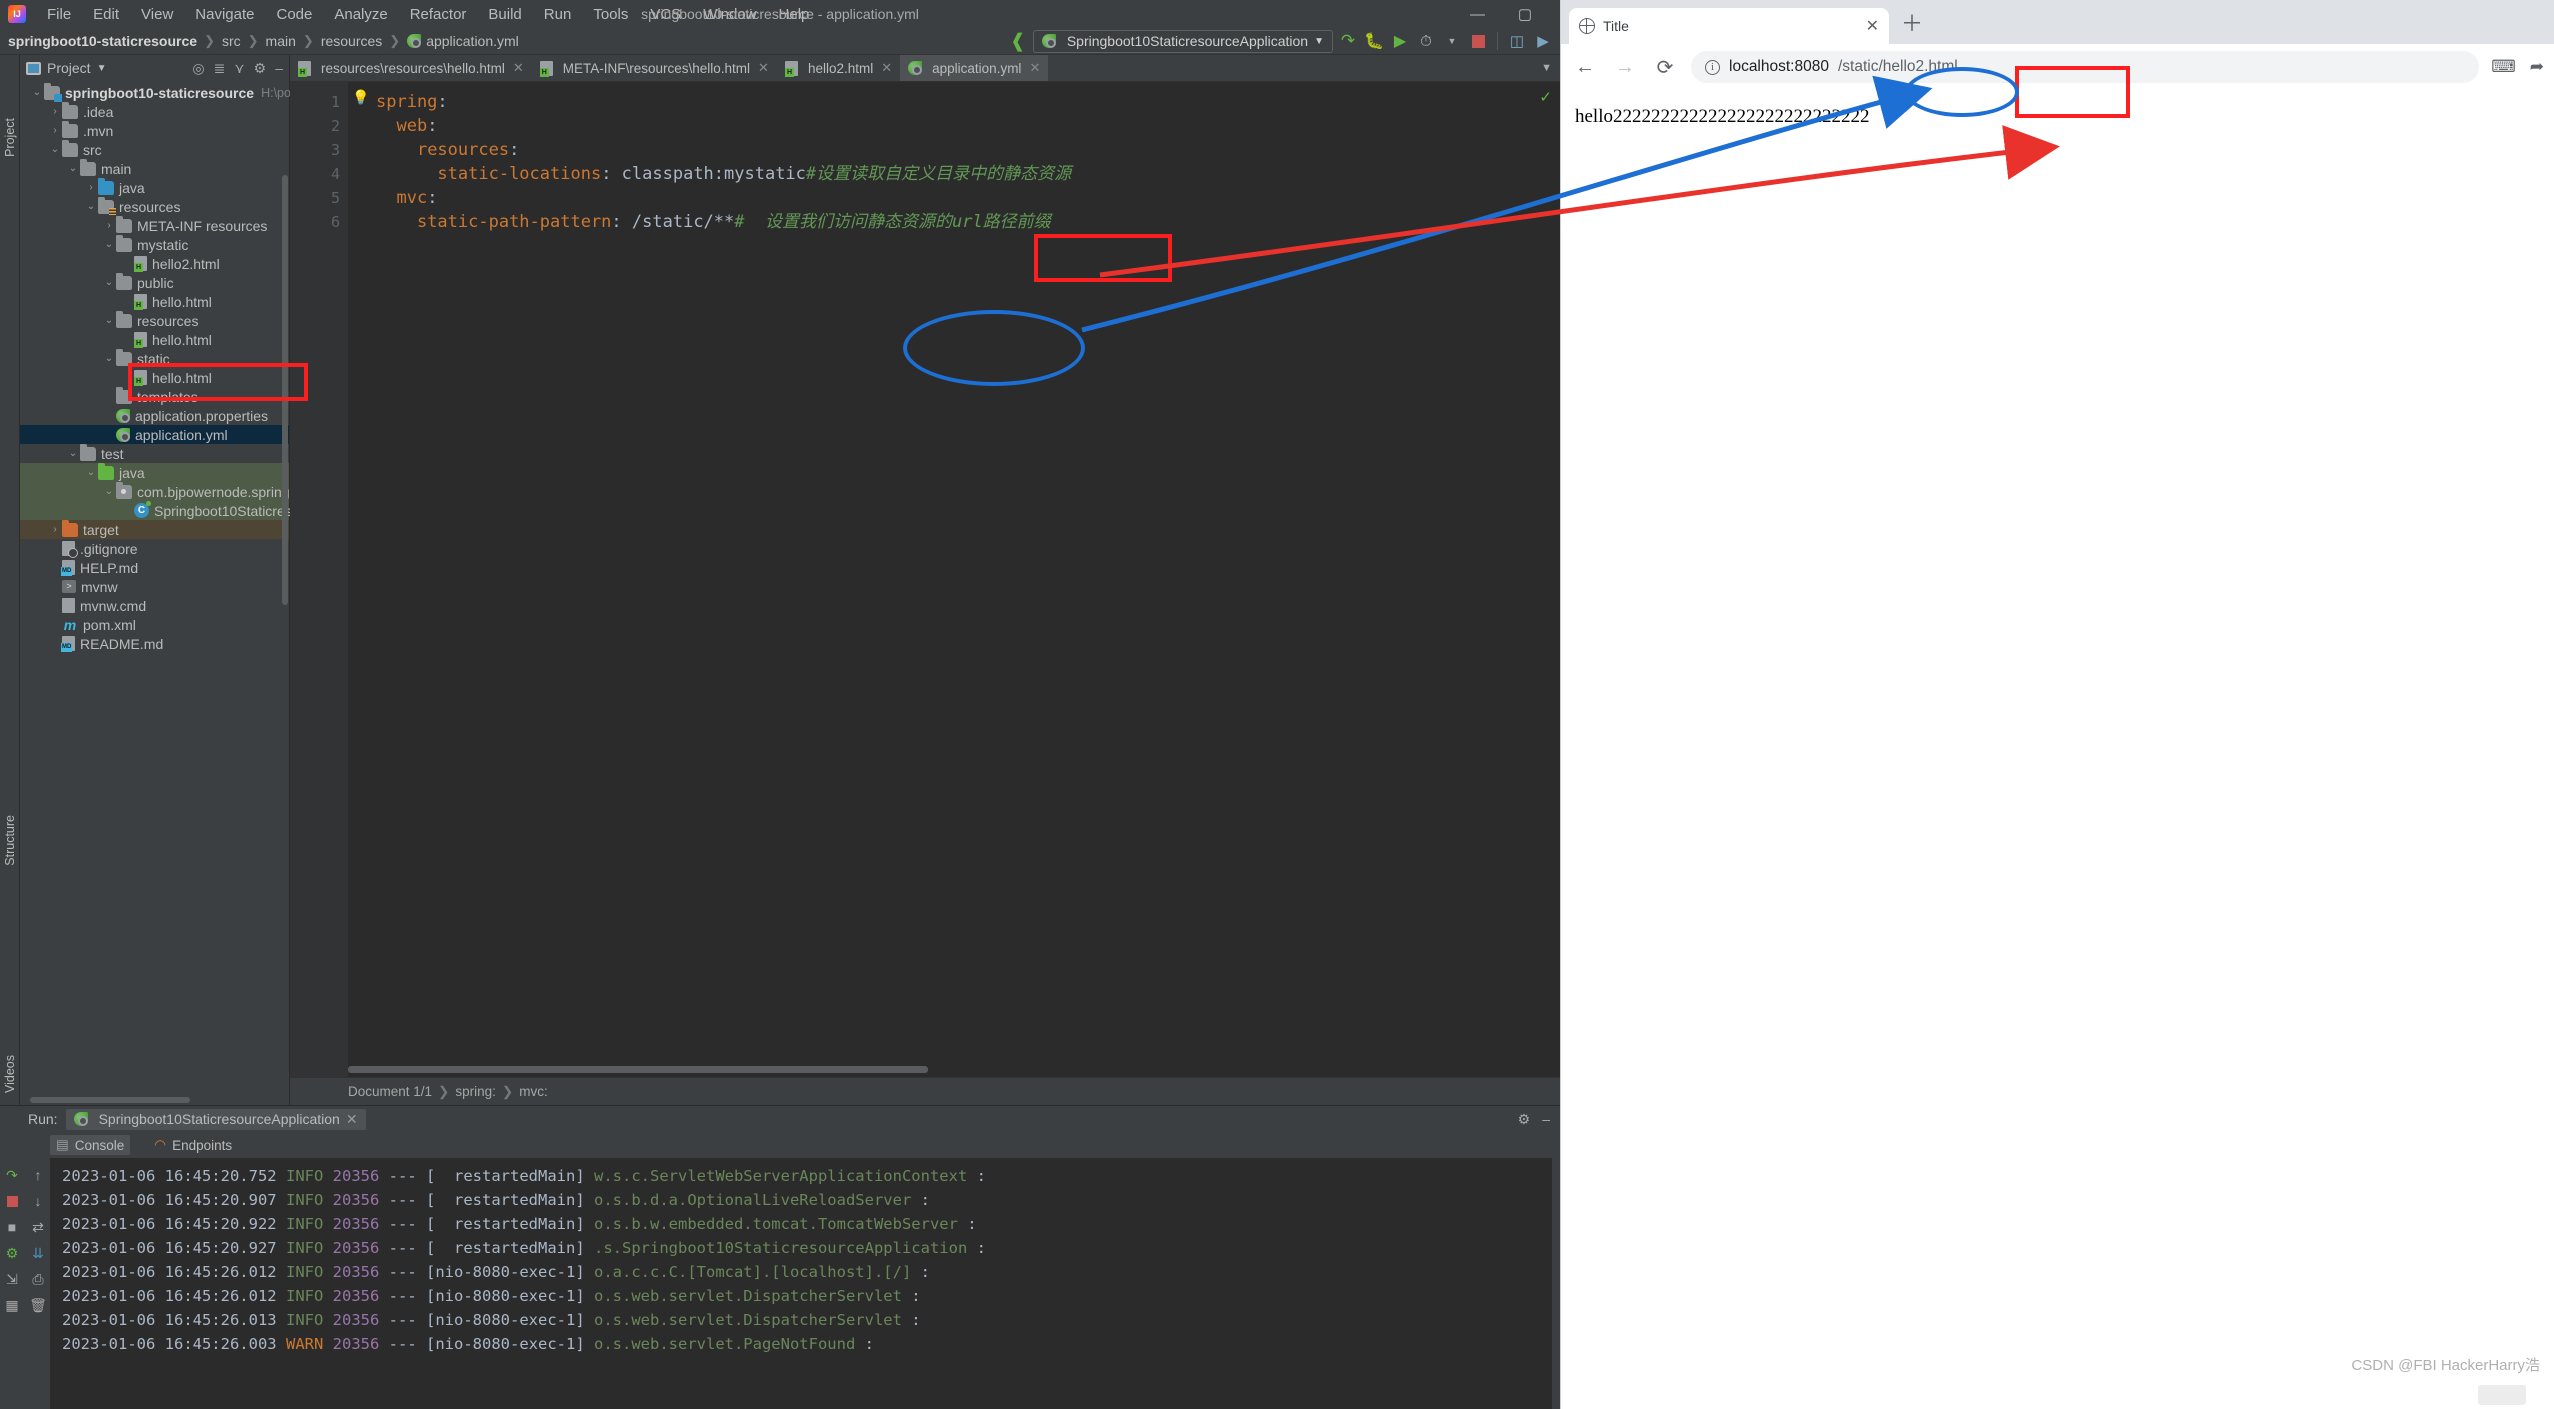 The height and width of the screenshot is (1409, 2554). What do you see at coordinates (154, 624) in the screenshot?
I see `tree-node: m pom.xml` at bounding box center [154, 624].